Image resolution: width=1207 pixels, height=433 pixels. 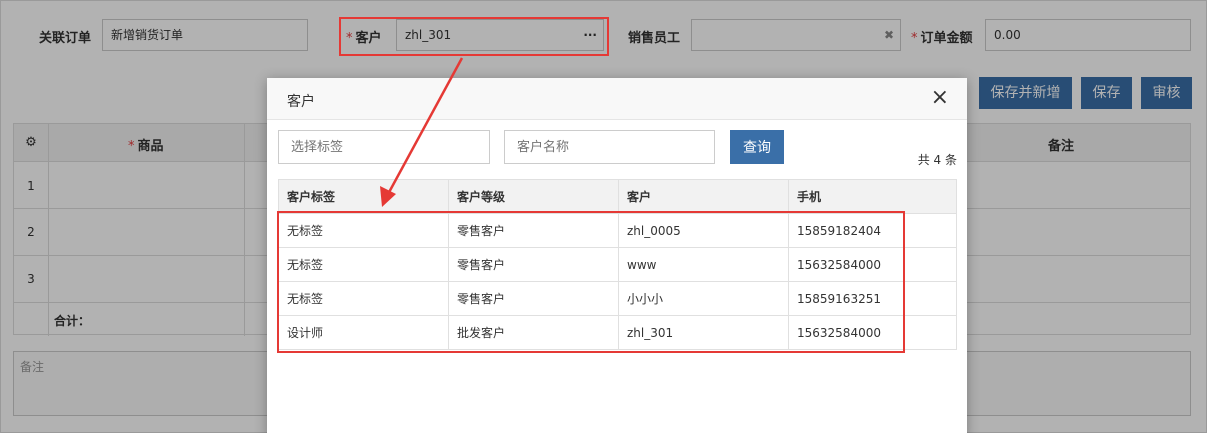 I want to click on column-header: 手机, so click(x=872, y=196).